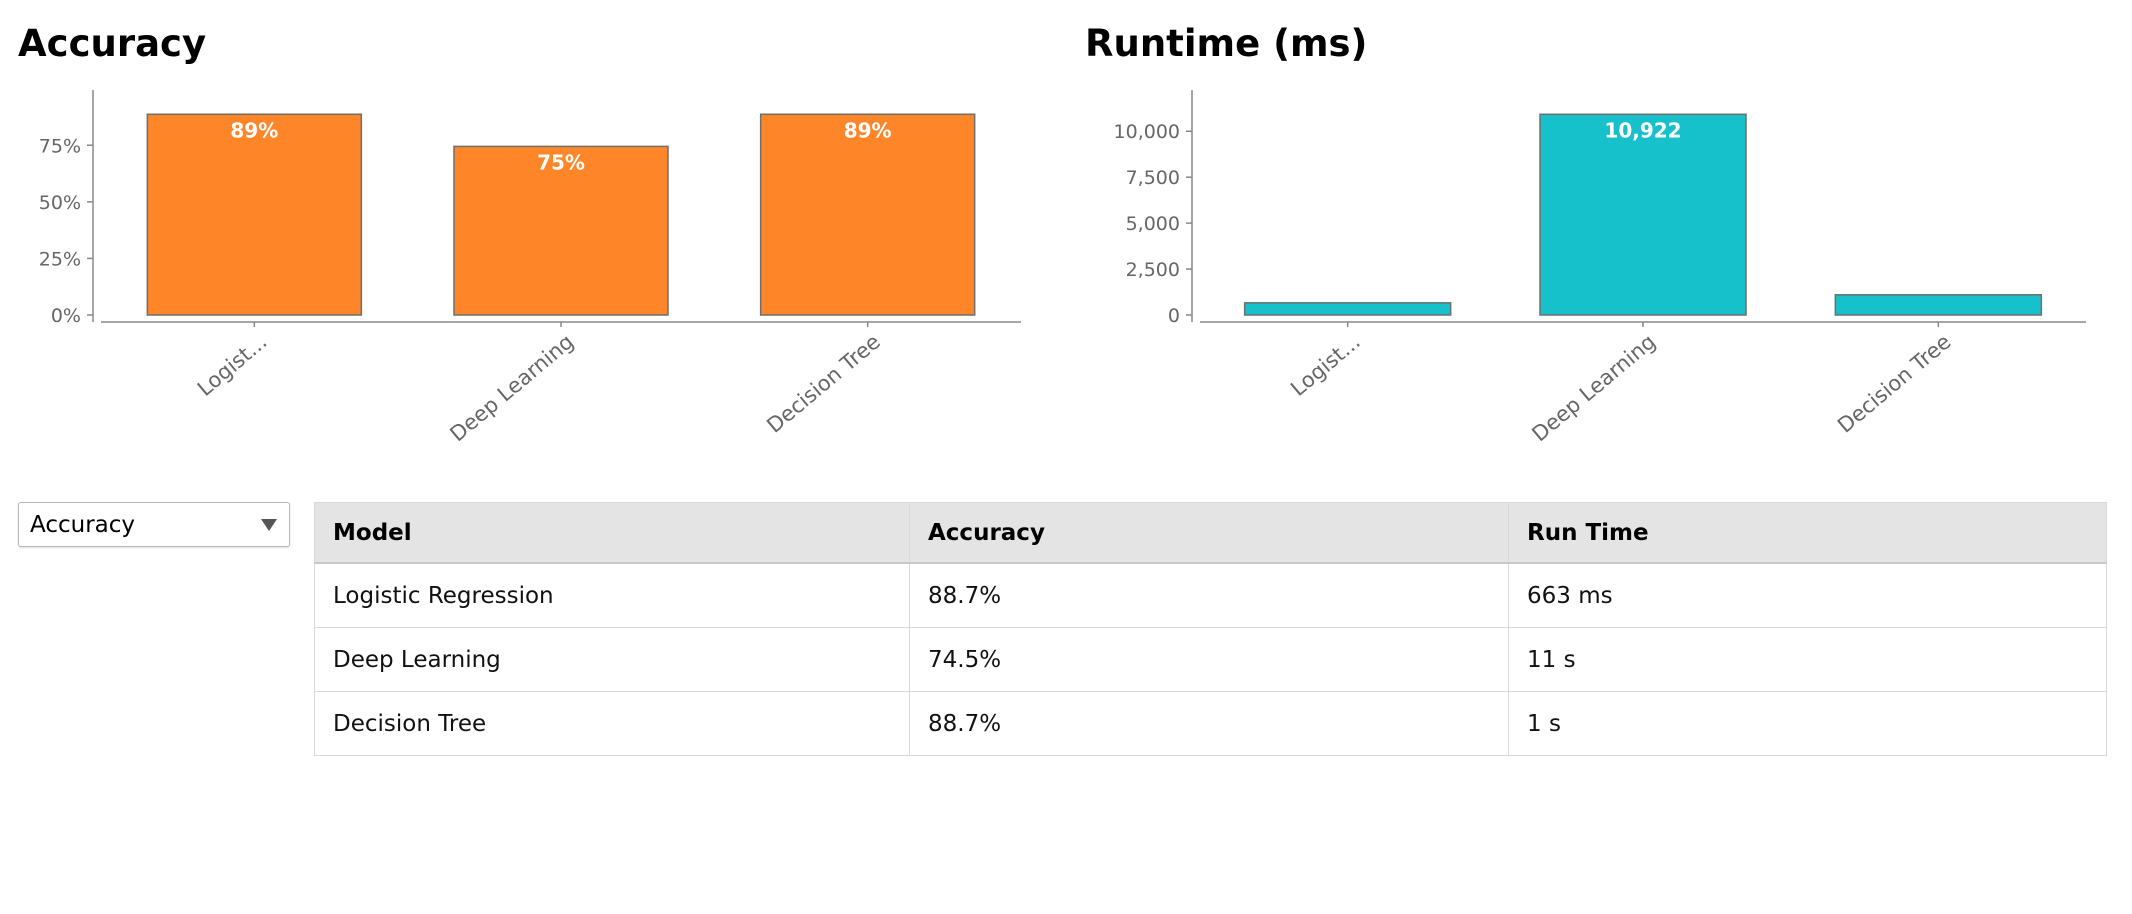 Image resolution: width=2132 pixels, height=914 pixels. I want to click on metric-dropdown-value: Accuracy, so click(83, 525).